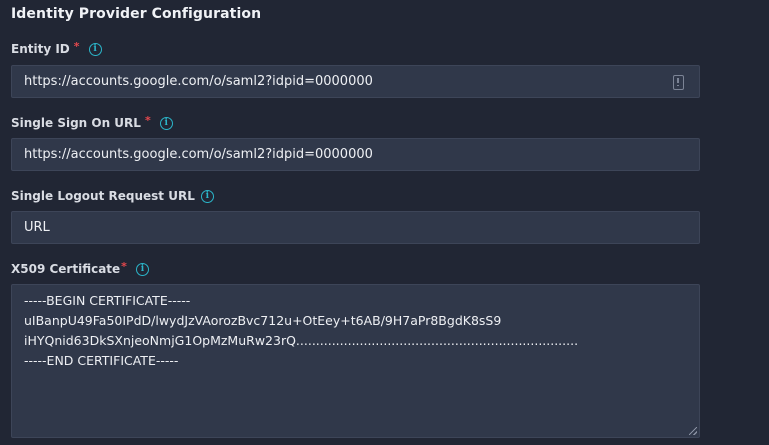 This screenshot has width=769, height=445. I want to click on sso-url-label: Single Sign On URL, so click(76, 123).